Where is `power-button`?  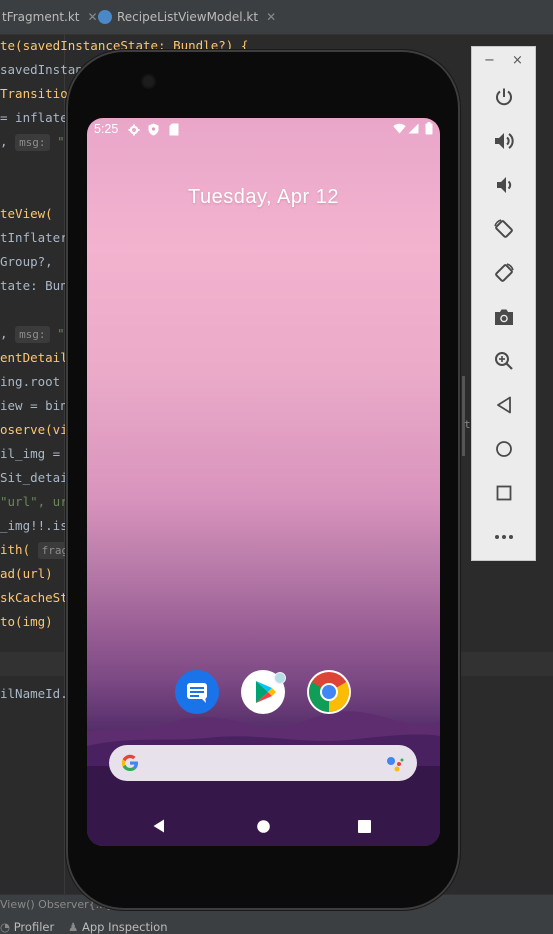
power-button is located at coordinates (503, 97).